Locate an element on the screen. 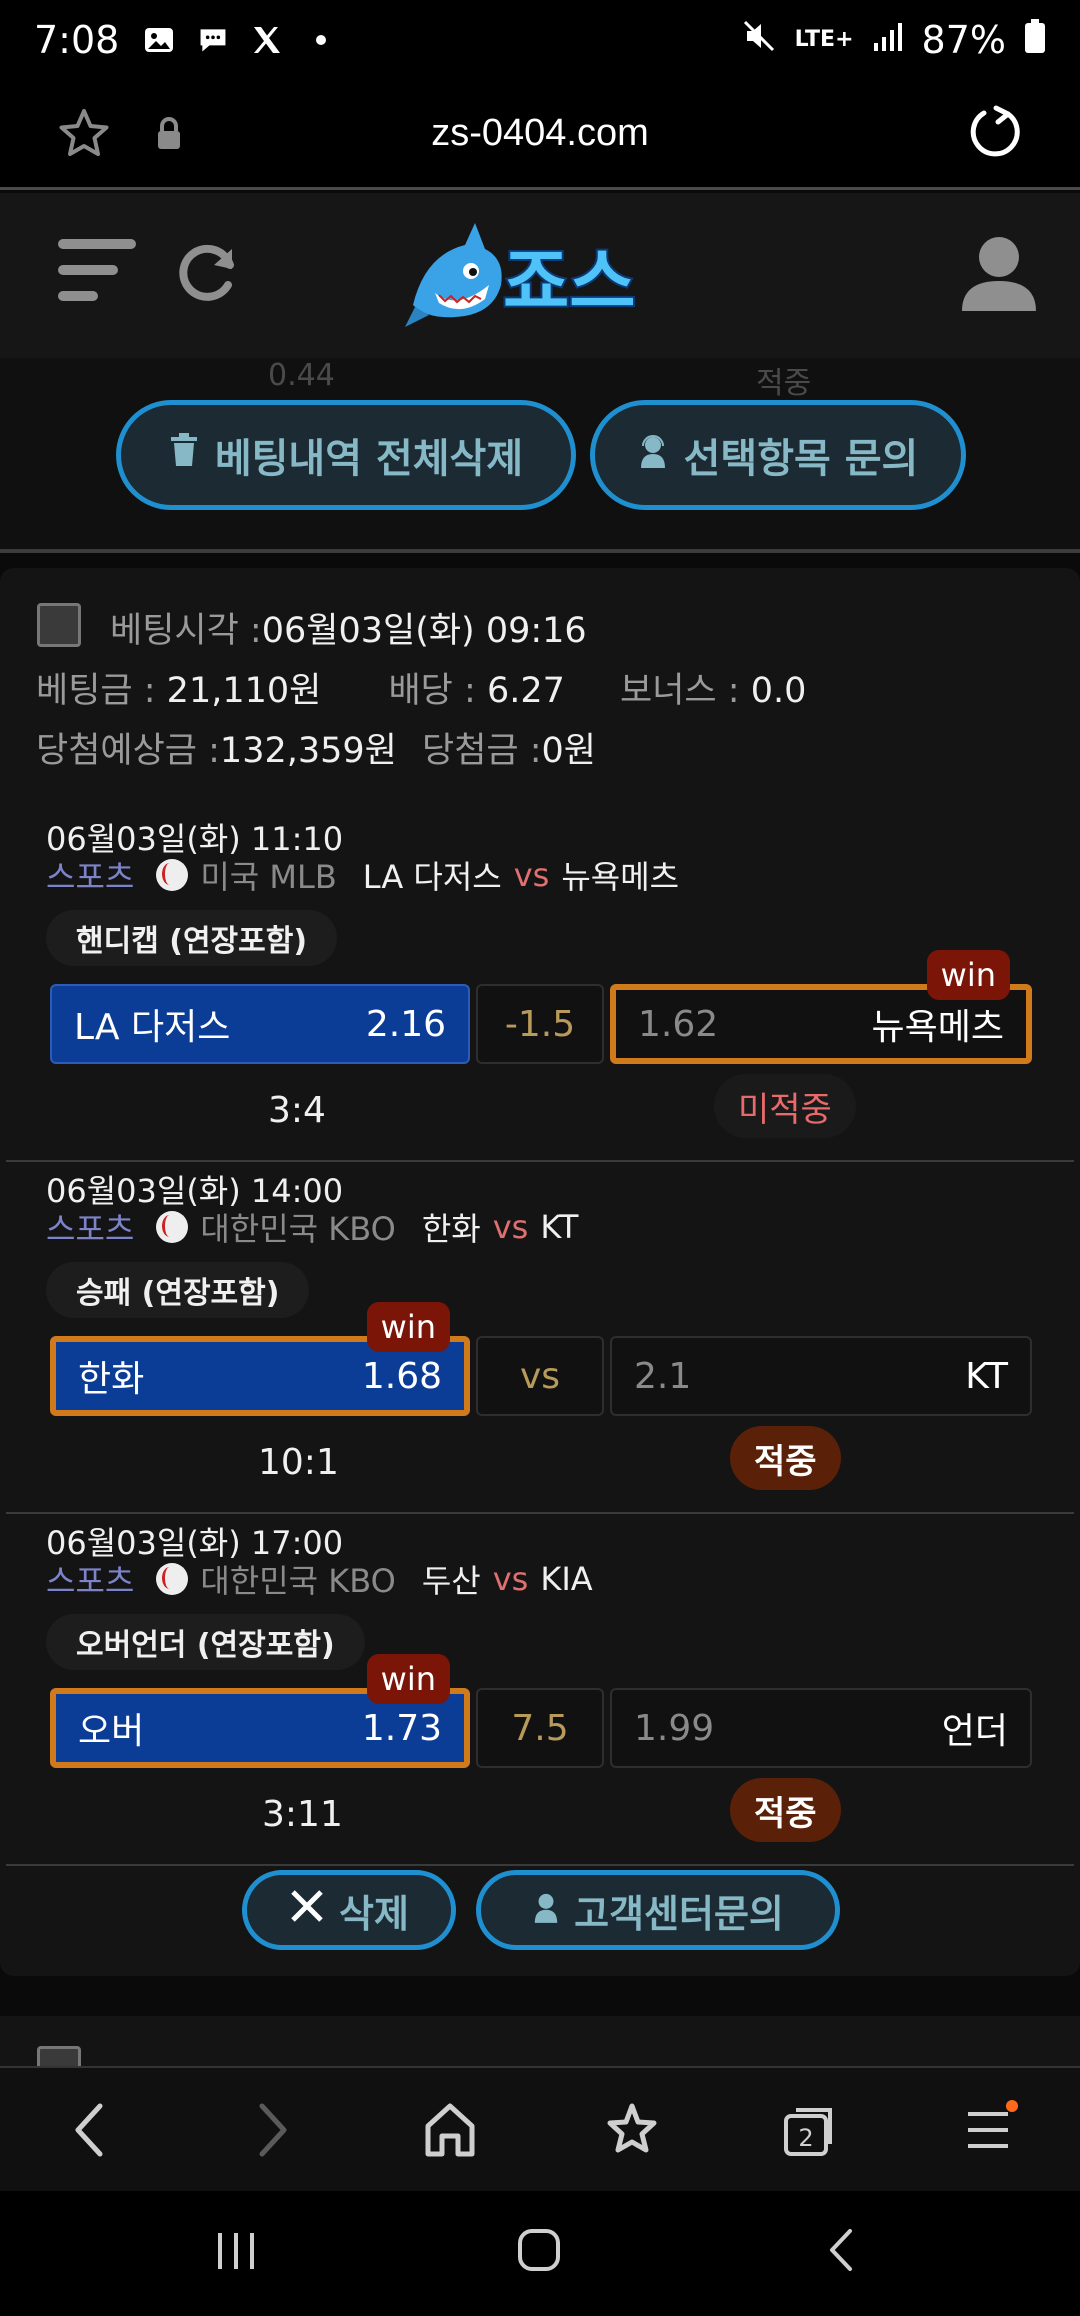 The image size is (1080, 2316). over-odds-button: win 오버 1.73 is located at coordinates (260, 1711).